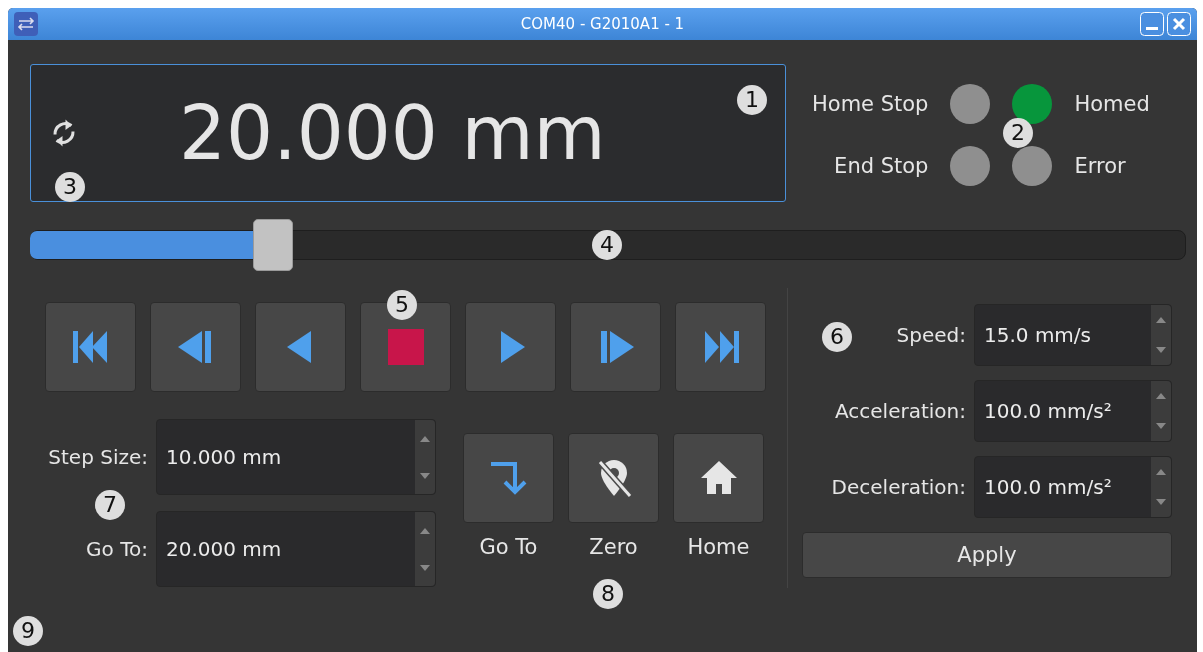 This screenshot has height=652, width=1203. Describe the element at coordinates (26, 24) in the screenshot. I see `app-icon` at that location.